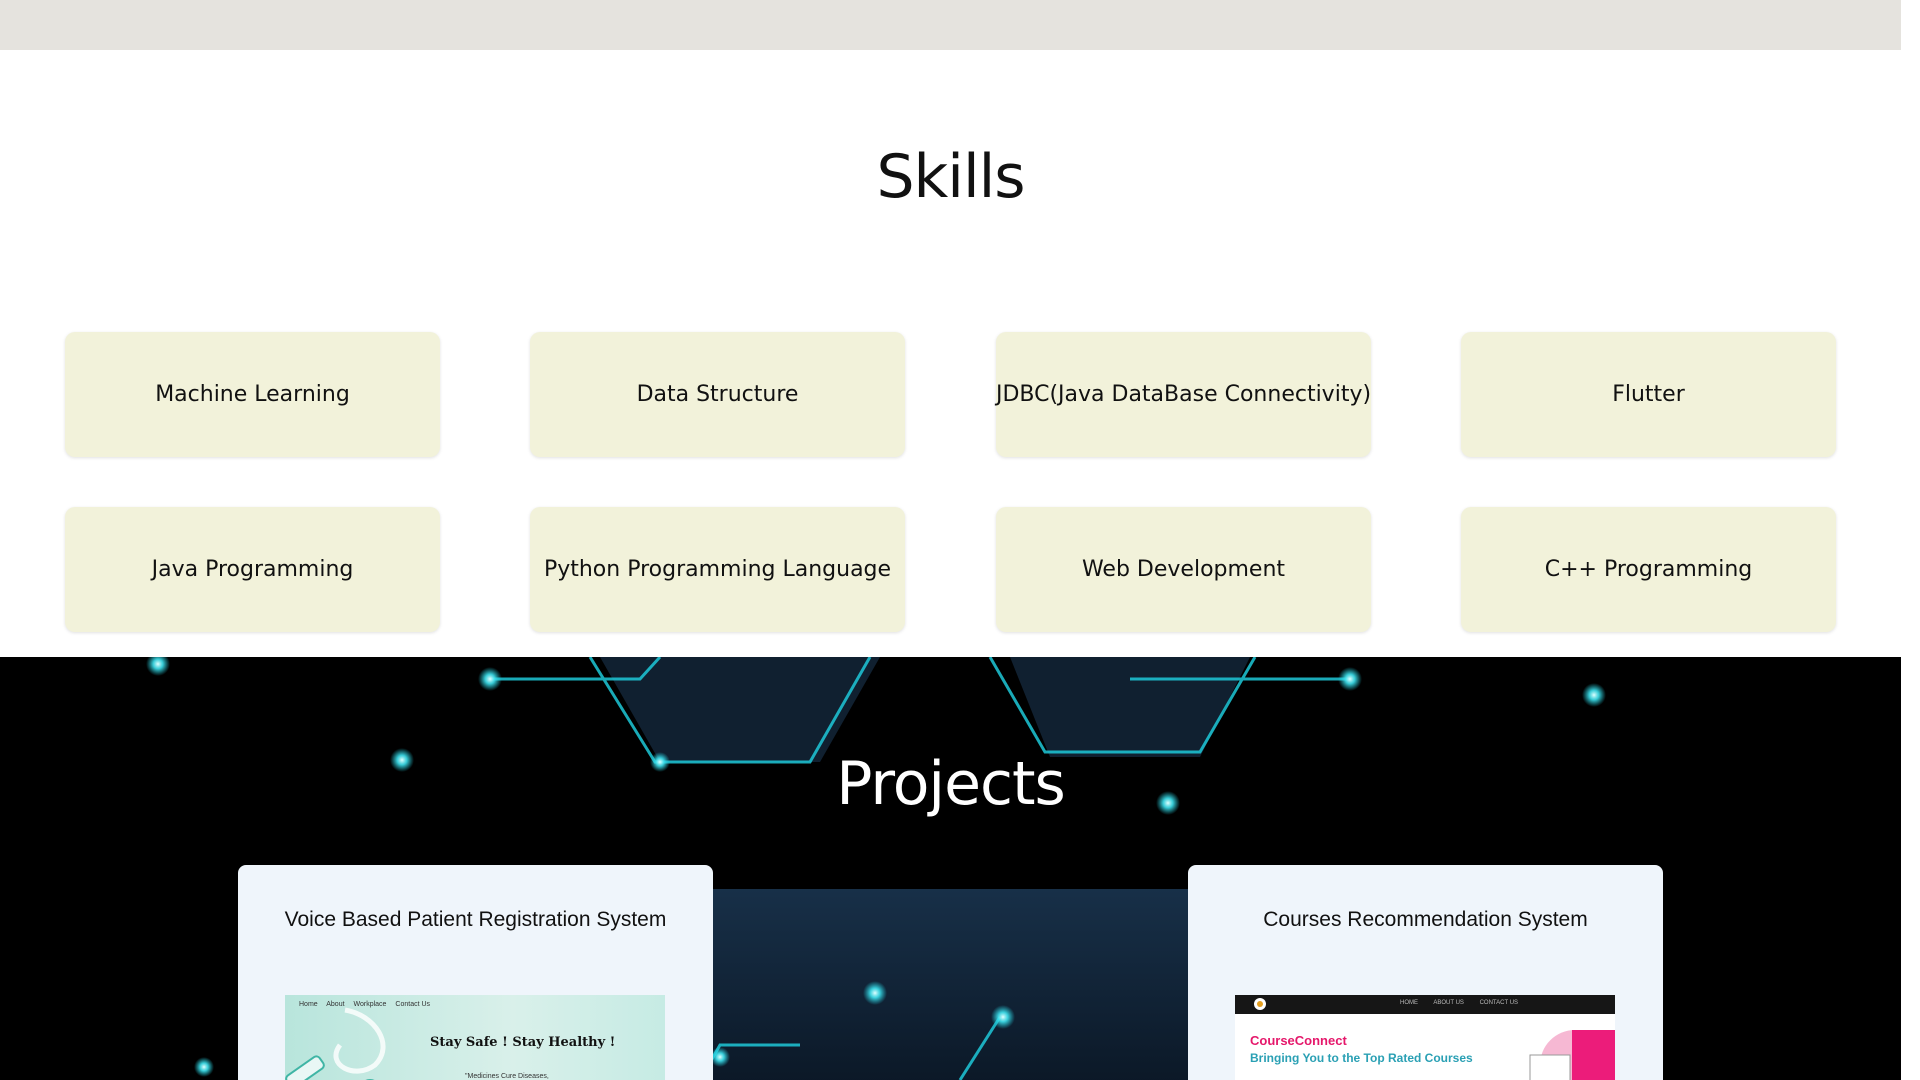  I want to click on skill-label: Java Programming, so click(252, 569).